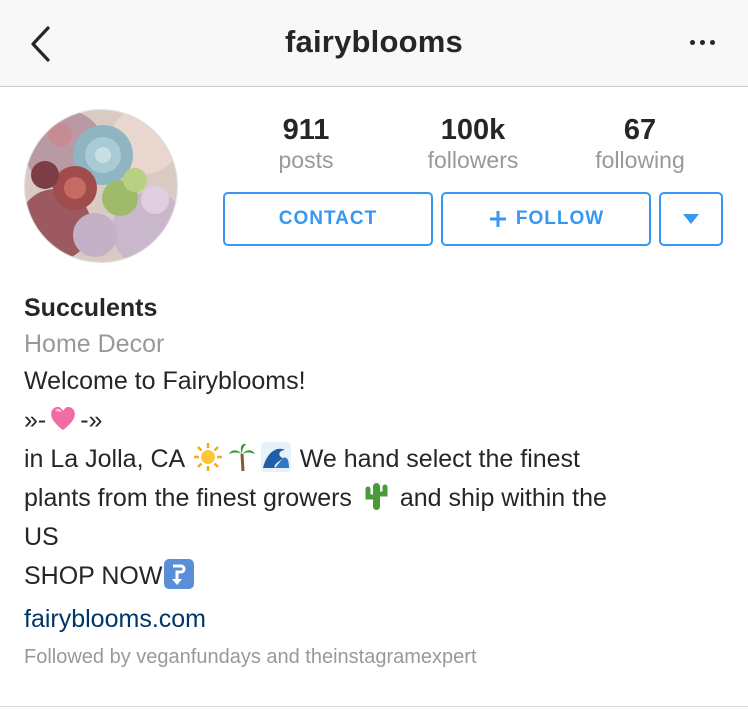 Image resolution: width=748 pixels, height=709 pixels. What do you see at coordinates (93, 576) in the screenshot?
I see `bio-shop-text: SHOP NOW` at bounding box center [93, 576].